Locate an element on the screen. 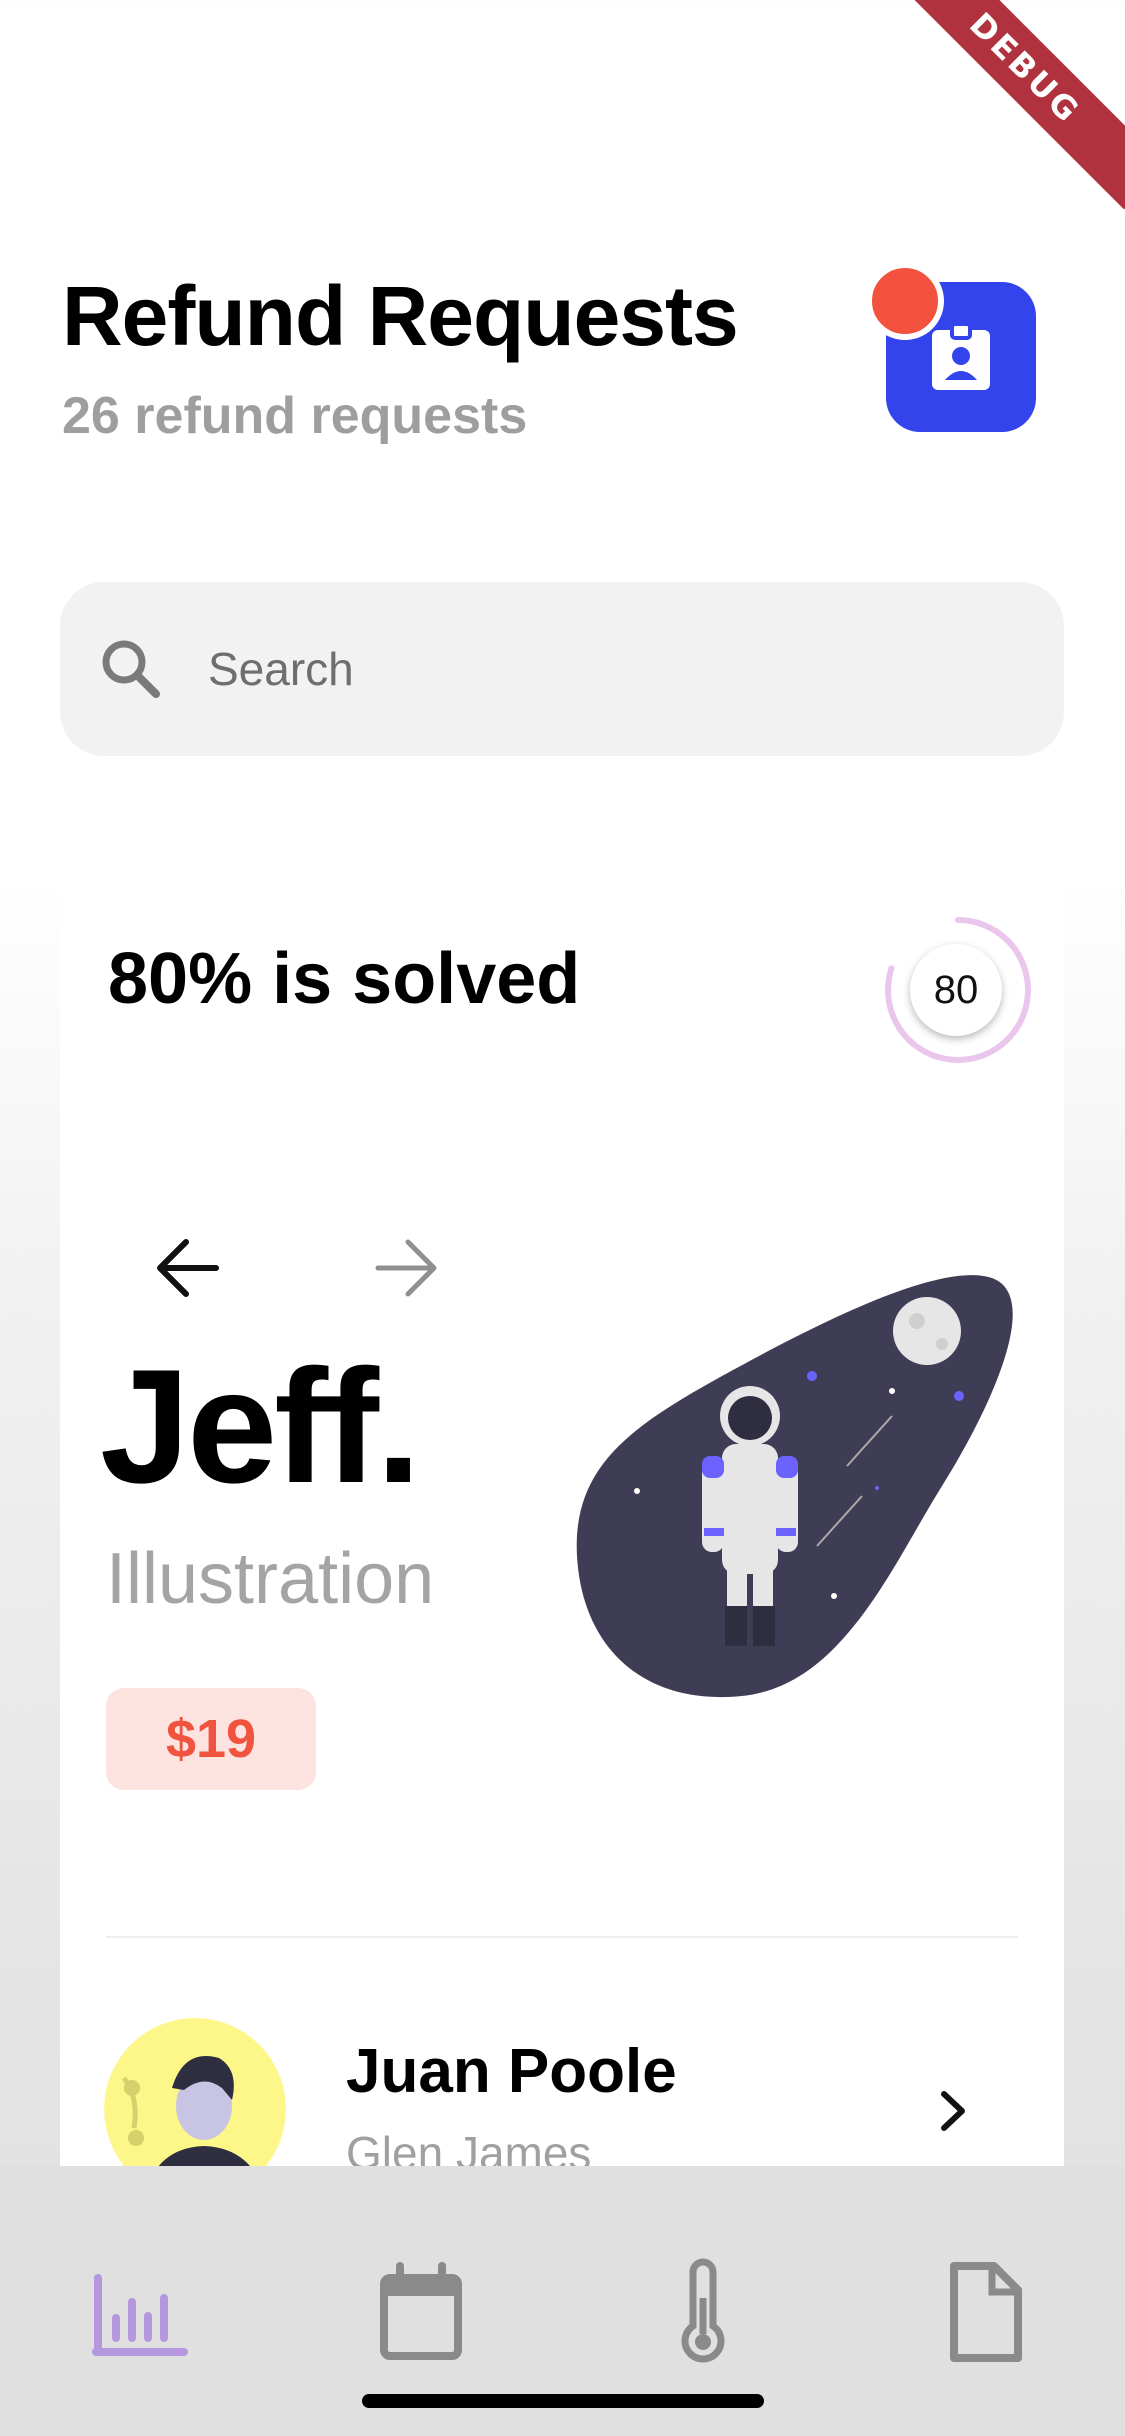 Image resolution: width=1125 pixels, height=2436 pixels. notification-dot is located at coordinates (905, 301).